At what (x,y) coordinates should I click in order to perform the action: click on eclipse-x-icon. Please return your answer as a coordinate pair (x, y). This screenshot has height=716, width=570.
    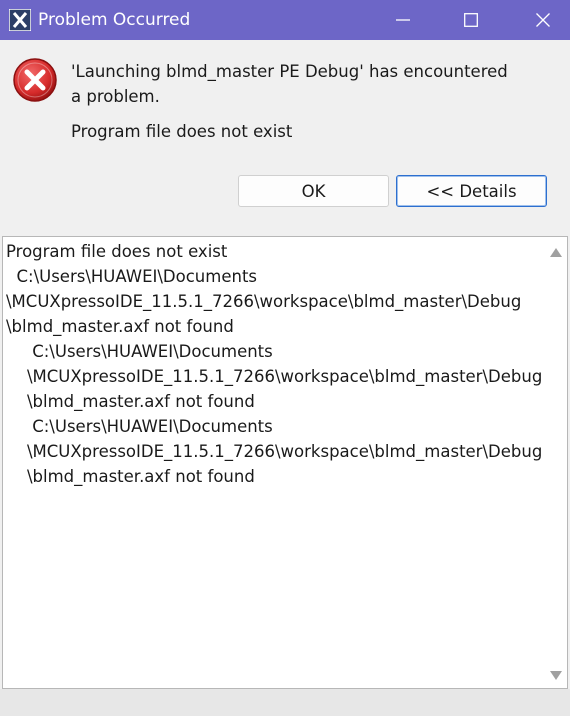
    Looking at the image, I should click on (20, 20).